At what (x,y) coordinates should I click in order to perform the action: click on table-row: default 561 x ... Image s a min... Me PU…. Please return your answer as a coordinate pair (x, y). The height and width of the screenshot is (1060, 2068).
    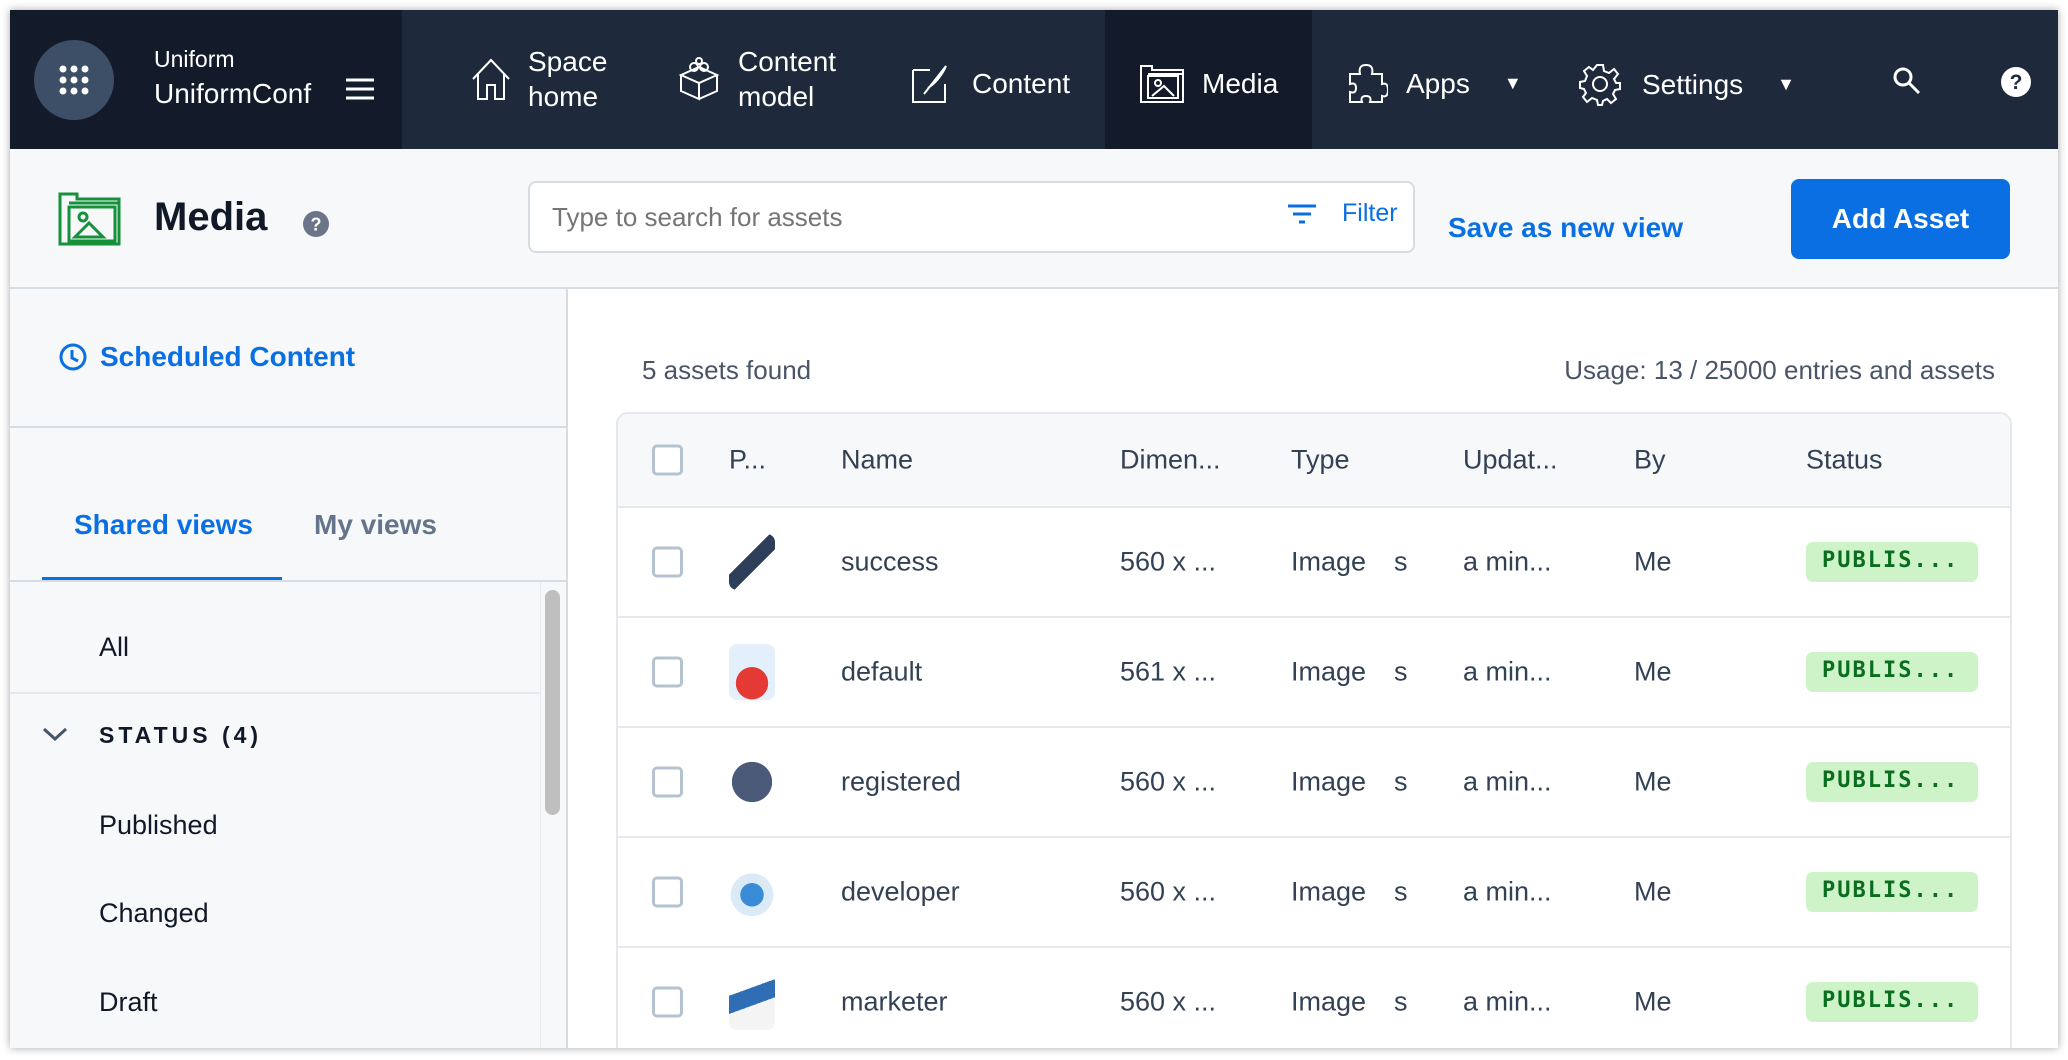
    Looking at the image, I should click on (1314, 673).